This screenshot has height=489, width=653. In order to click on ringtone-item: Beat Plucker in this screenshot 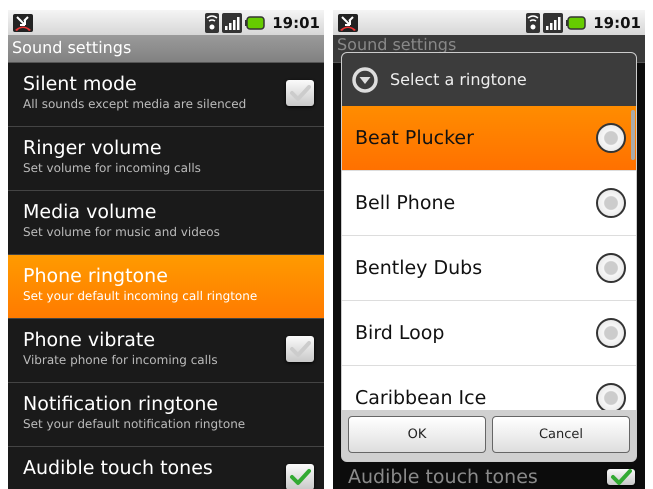, I will do `click(489, 138)`.